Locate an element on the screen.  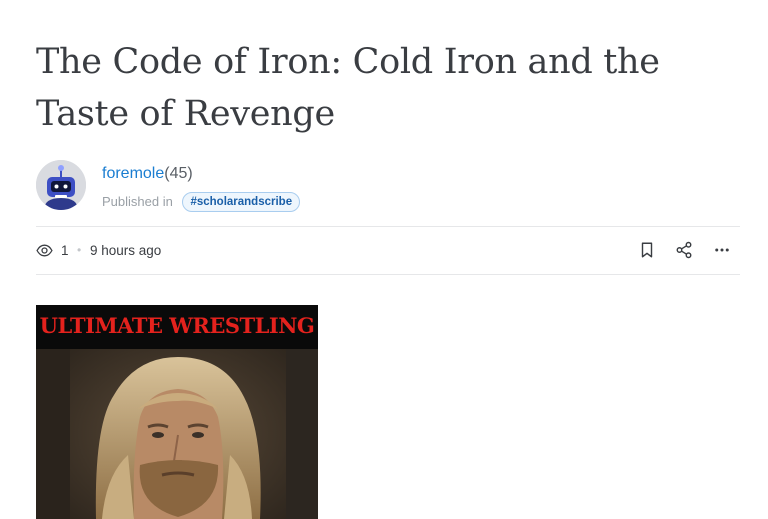
published-in-label: Published in is located at coordinates (137, 201).